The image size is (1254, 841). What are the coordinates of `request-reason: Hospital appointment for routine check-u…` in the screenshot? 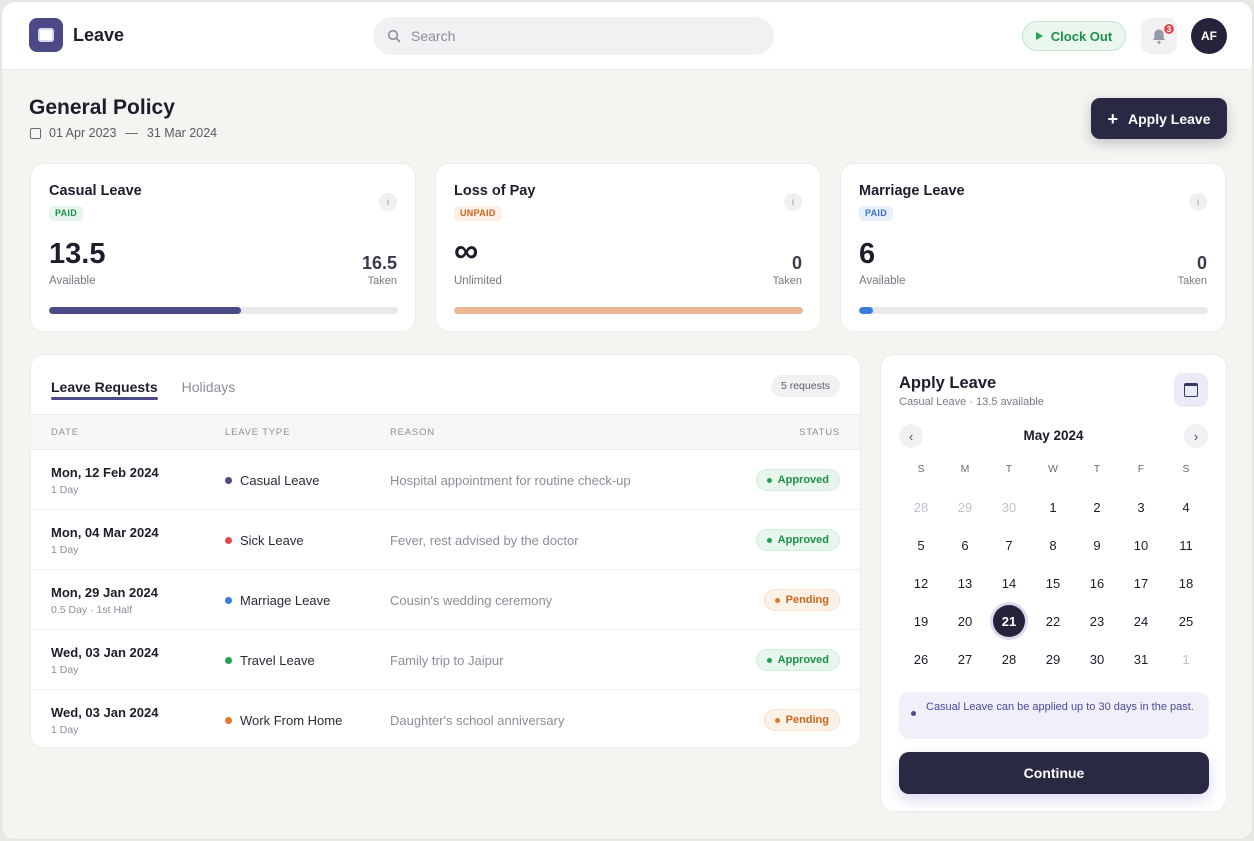 It's located at (510, 480).